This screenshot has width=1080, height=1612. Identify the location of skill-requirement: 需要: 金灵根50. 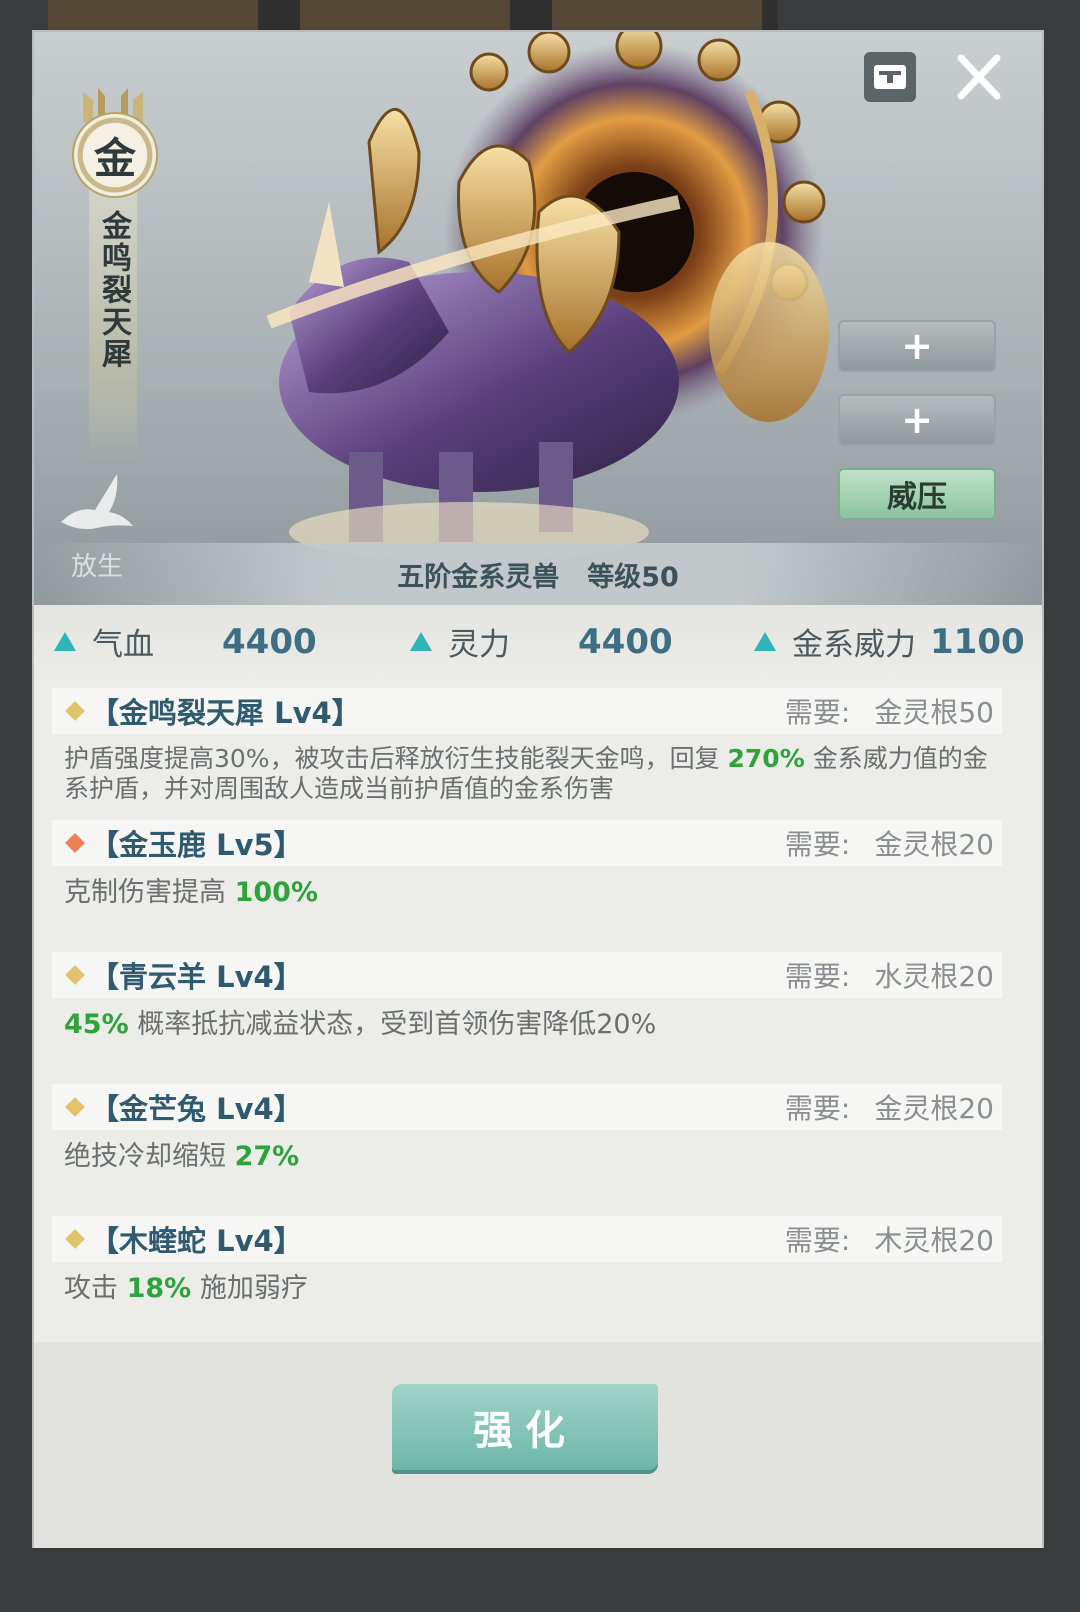
(889, 711).